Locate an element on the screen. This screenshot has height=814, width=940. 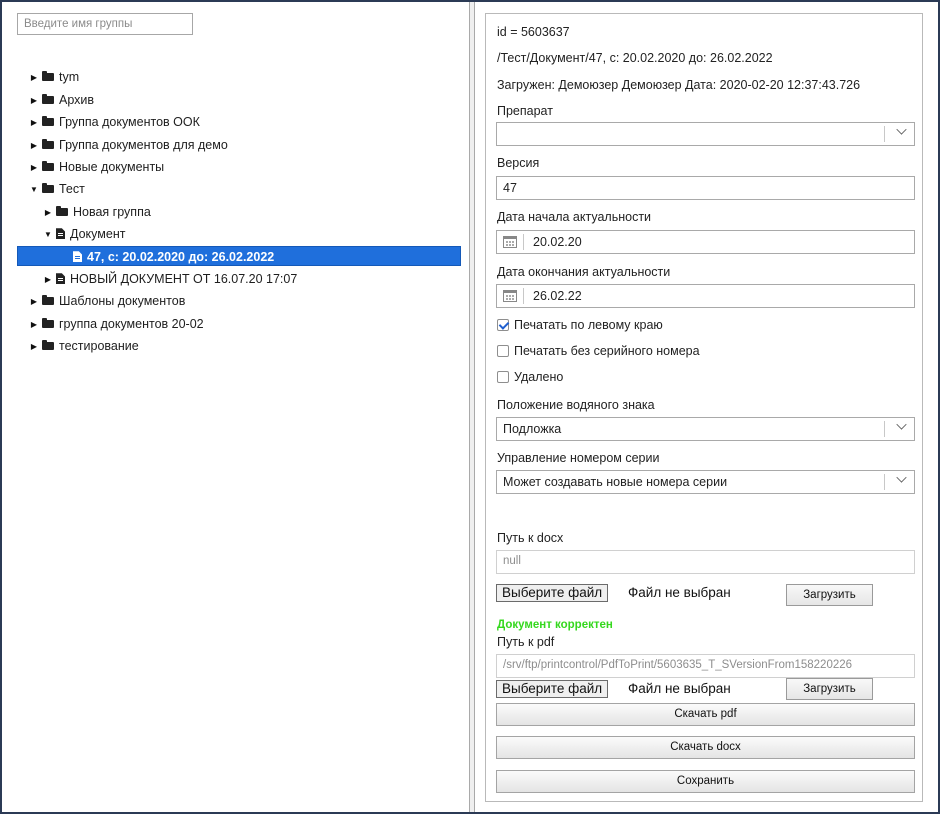
tree-node-group-demo: ▶ Группа документов для демо is located at coordinates (128, 145).